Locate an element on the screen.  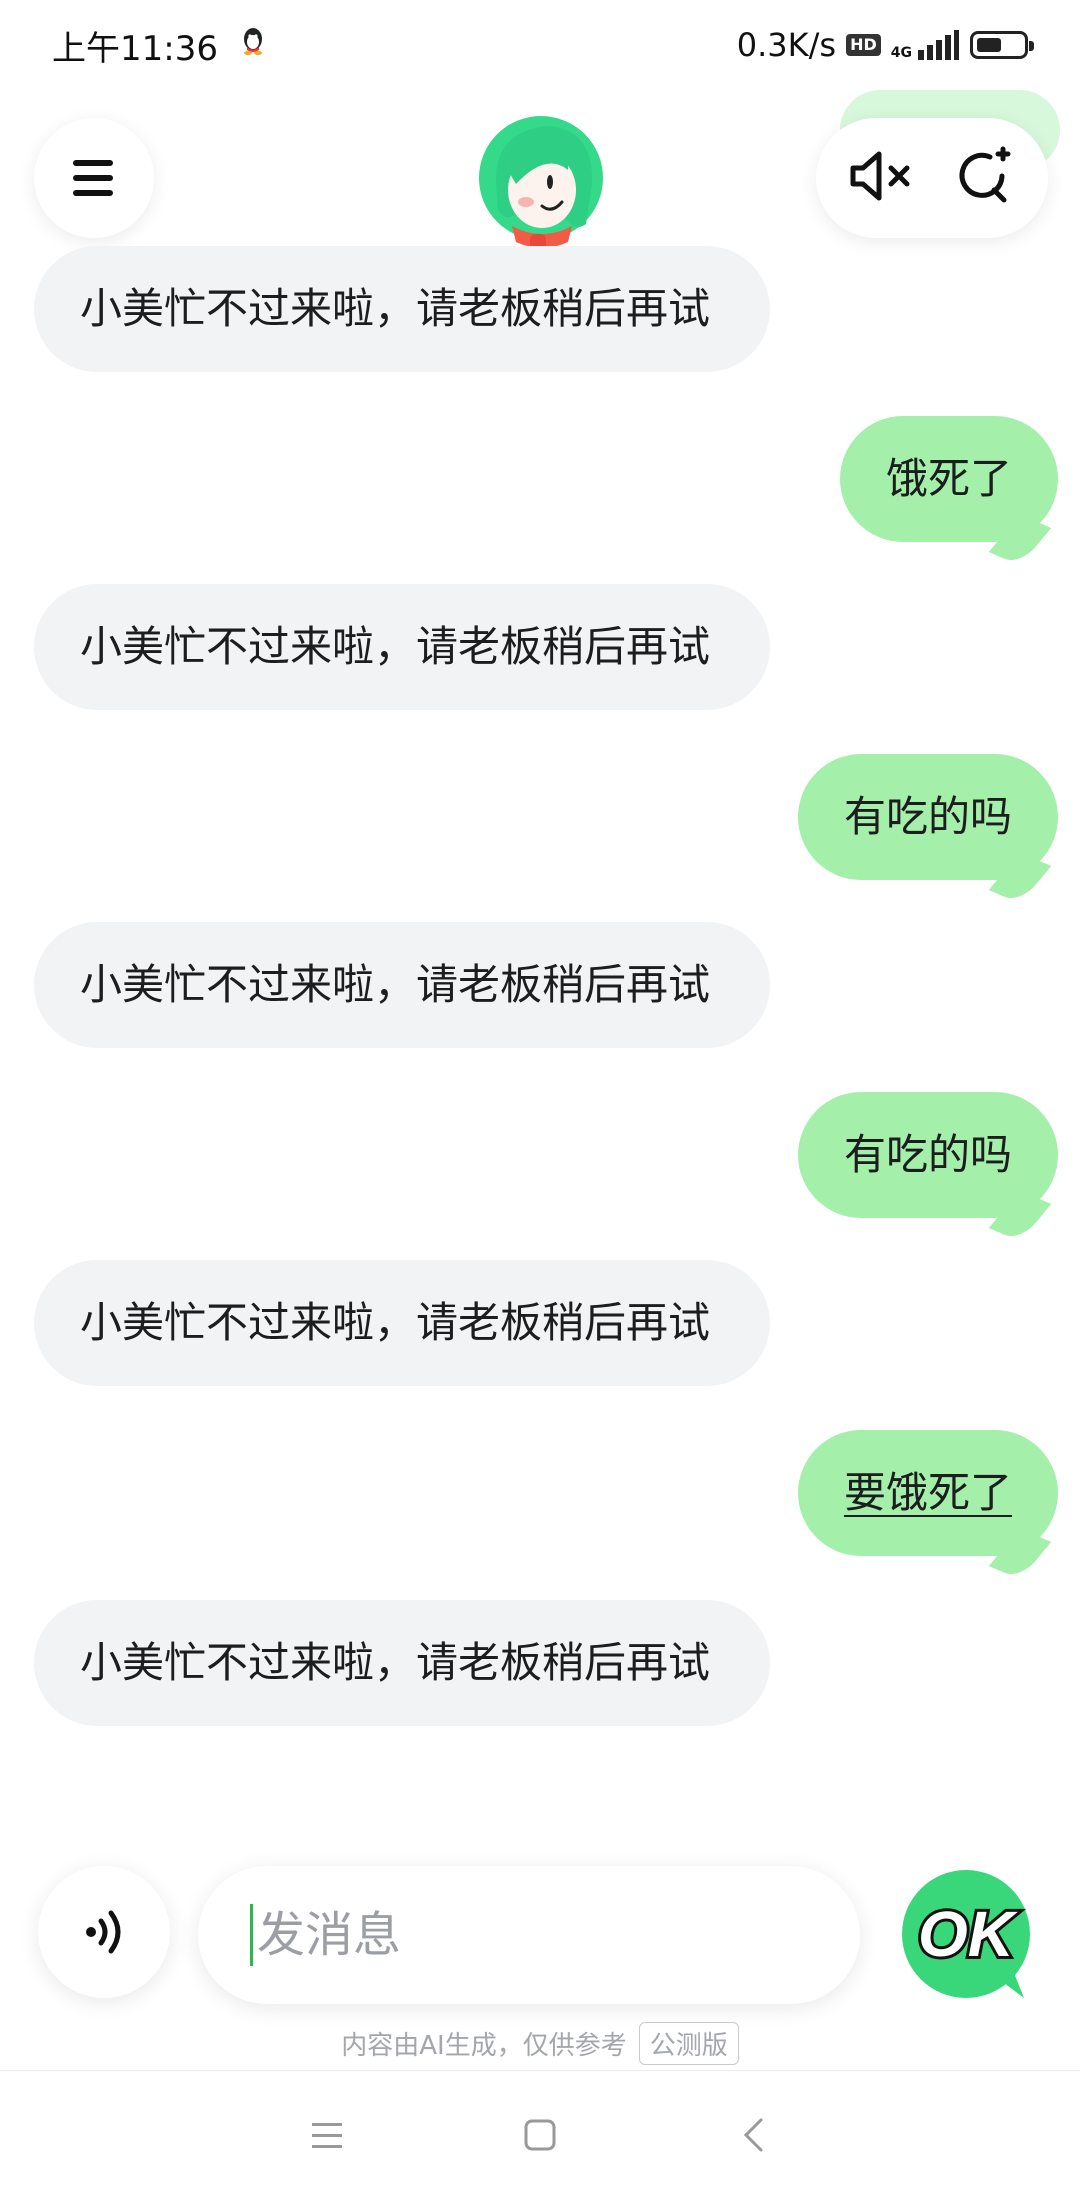
qq-notification-icon is located at coordinates (253, 45).